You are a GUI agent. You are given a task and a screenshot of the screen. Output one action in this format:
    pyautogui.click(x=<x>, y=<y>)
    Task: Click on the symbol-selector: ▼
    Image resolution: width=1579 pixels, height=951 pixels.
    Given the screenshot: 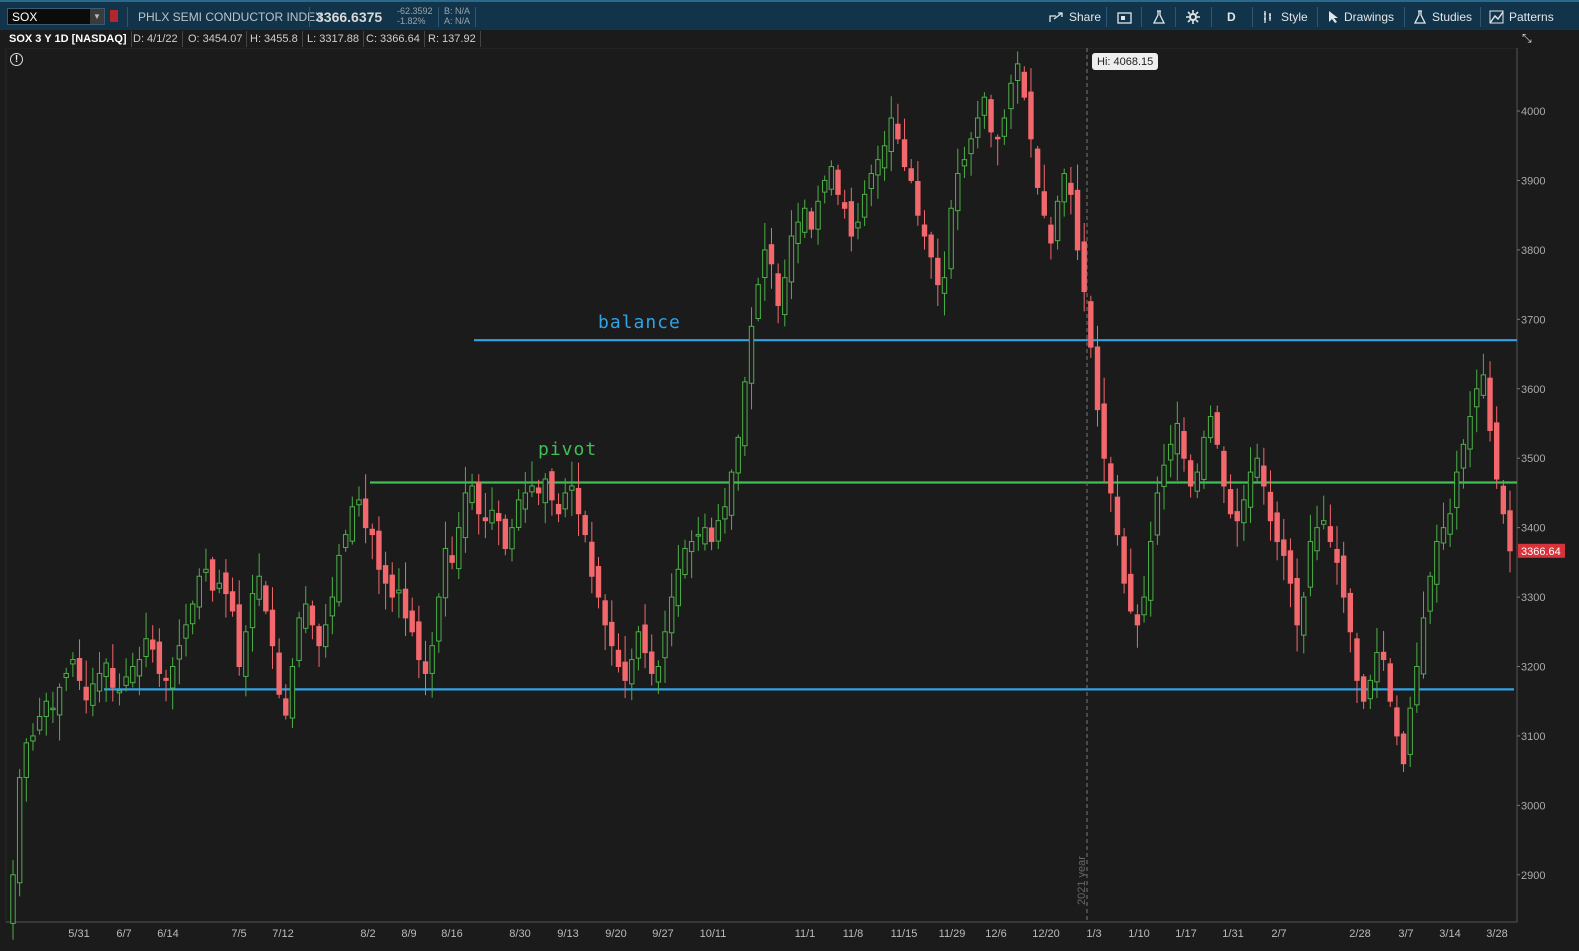 What is the action you would take?
    pyautogui.click(x=56, y=16)
    